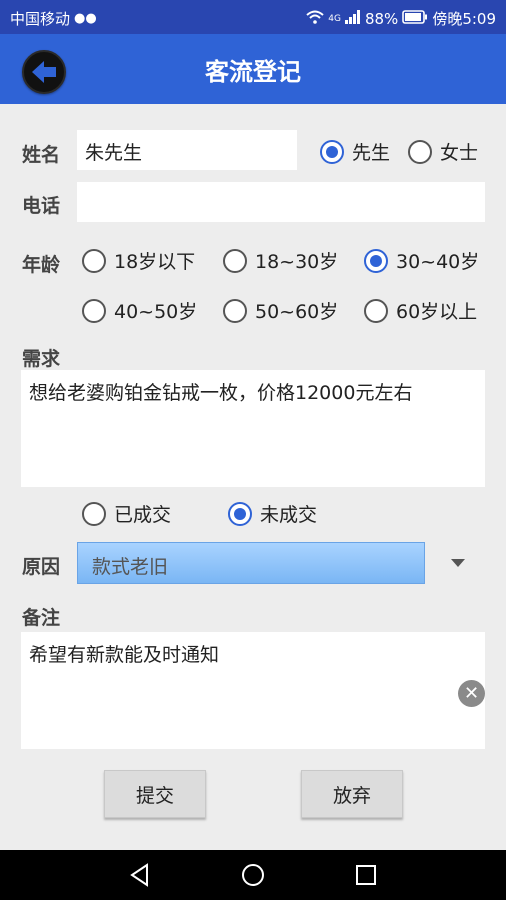  What do you see at coordinates (41, 155) in the screenshot?
I see `name-label: 姓名` at bounding box center [41, 155].